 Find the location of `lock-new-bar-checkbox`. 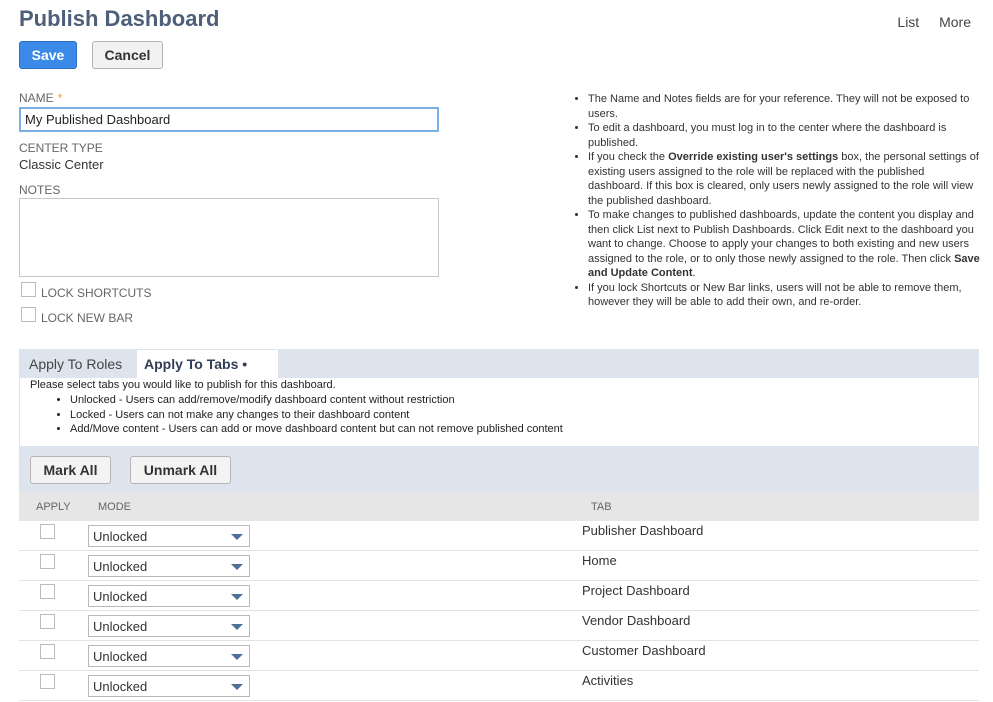

lock-new-bar-checkbox is located at coordinates (28, 314).